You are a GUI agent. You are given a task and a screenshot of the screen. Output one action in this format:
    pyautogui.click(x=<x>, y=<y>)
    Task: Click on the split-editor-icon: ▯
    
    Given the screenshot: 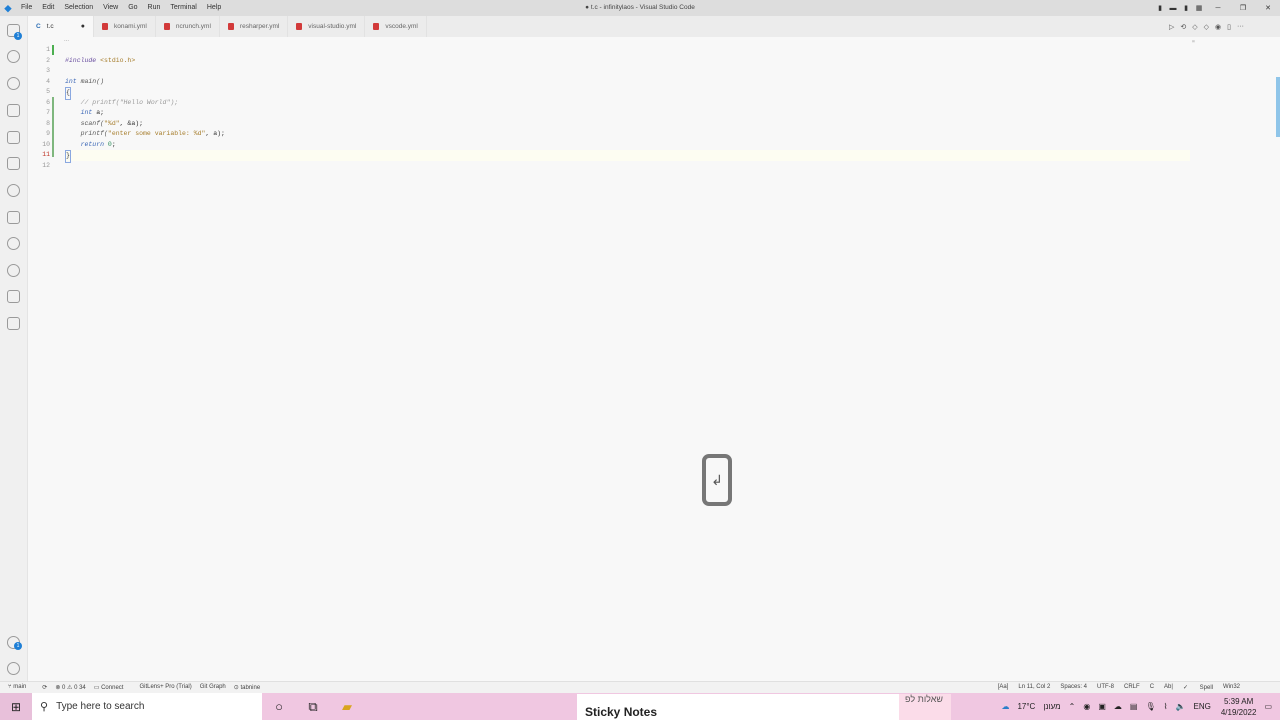 What is the action you would take?
    pyautogui.click(x=1229, y=27)
    